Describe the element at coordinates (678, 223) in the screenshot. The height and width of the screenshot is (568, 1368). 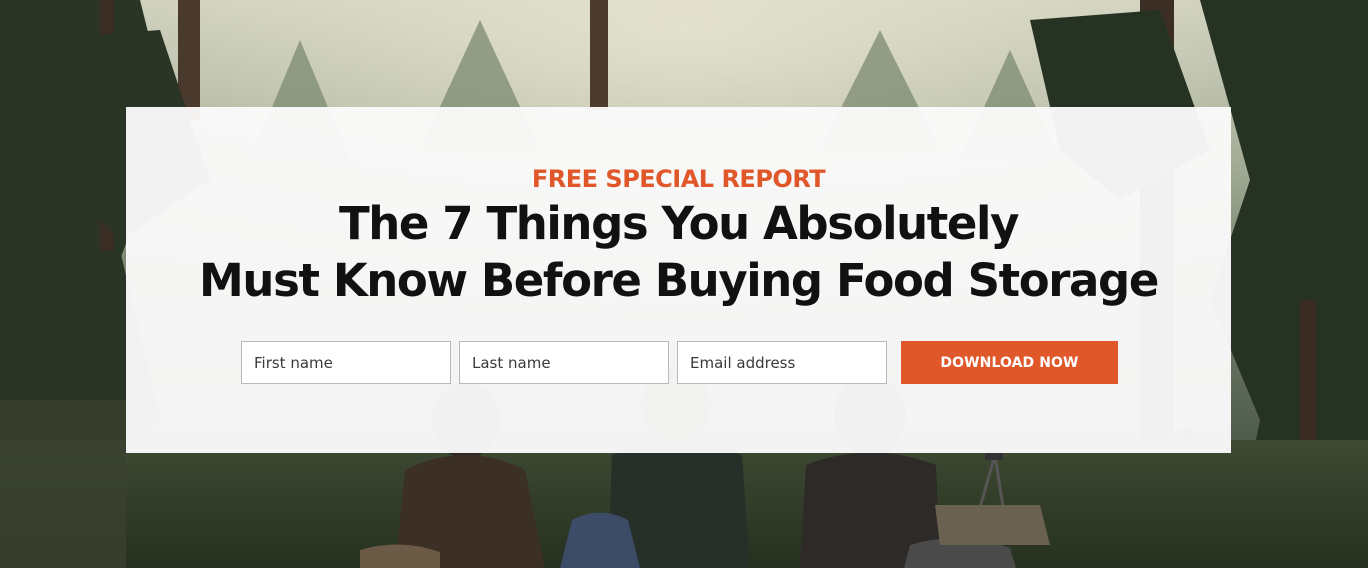
I see `headline-line-1: The 7 Things You Absolutely` at that location.